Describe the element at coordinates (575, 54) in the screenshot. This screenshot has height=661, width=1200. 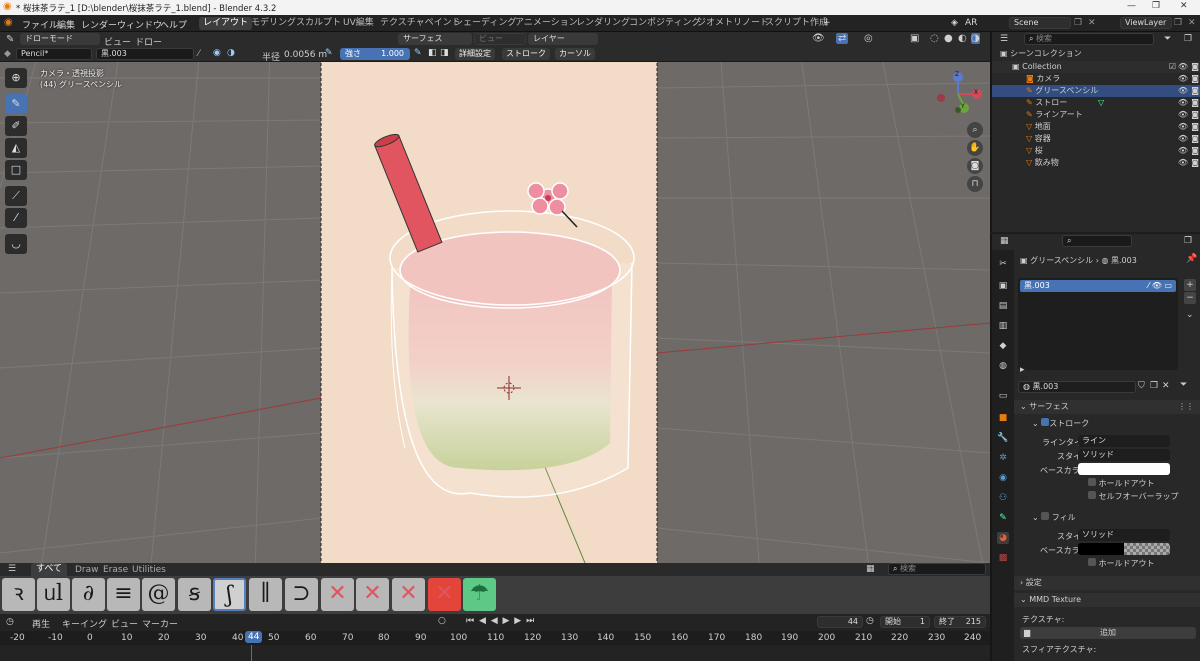
I see `cursor-menu: カーソル` at that location.